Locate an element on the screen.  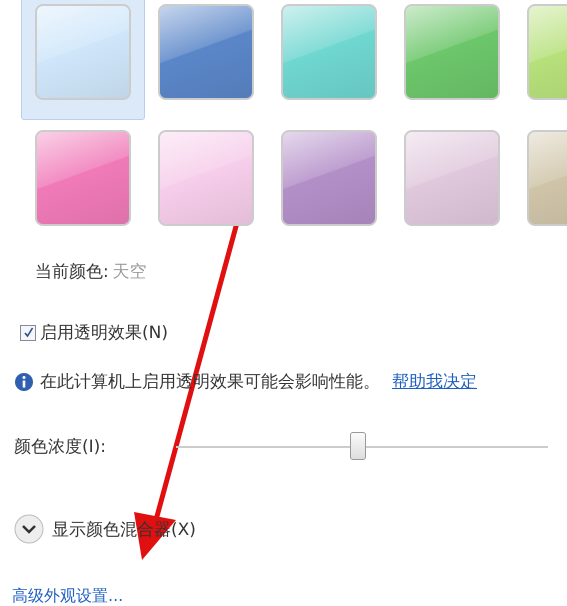
chevron-down-icon is located at coordinates (29, 529).